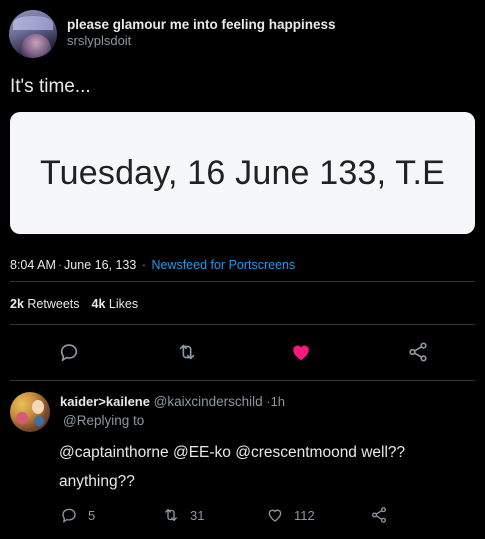  I want to click on retweets-count: 2k, so click(17, 304).